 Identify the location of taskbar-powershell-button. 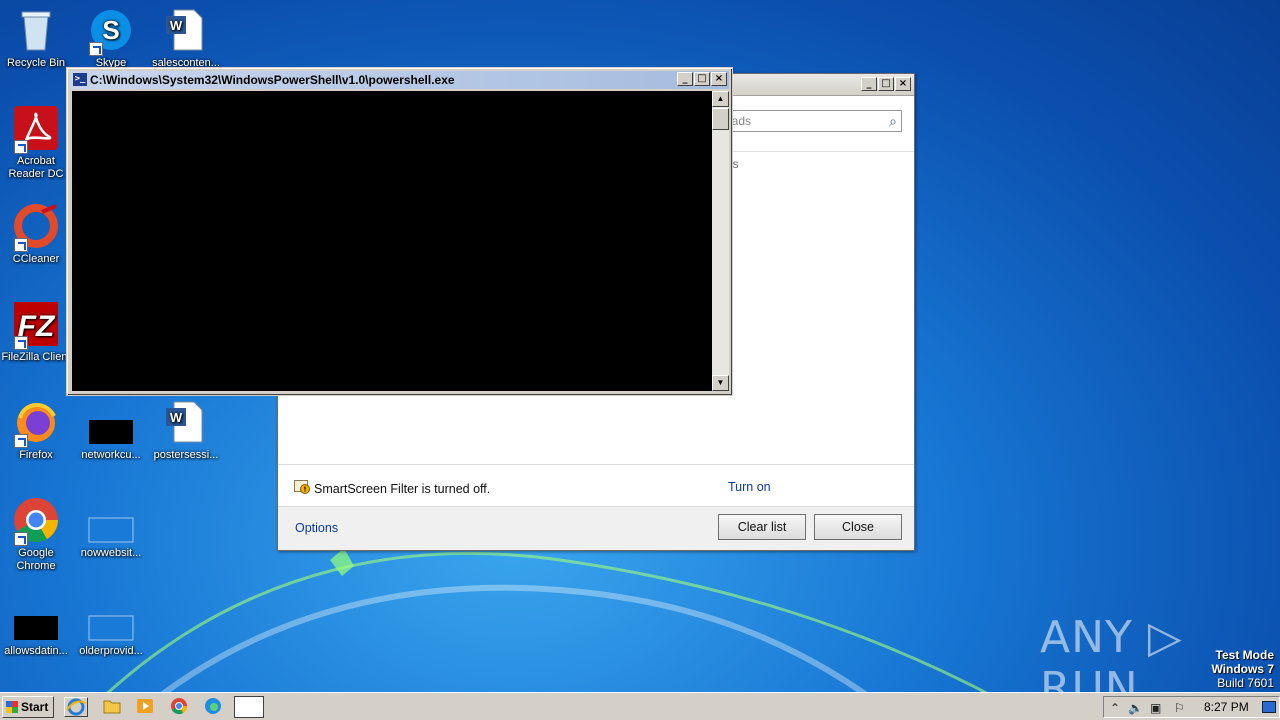
(249, 707).